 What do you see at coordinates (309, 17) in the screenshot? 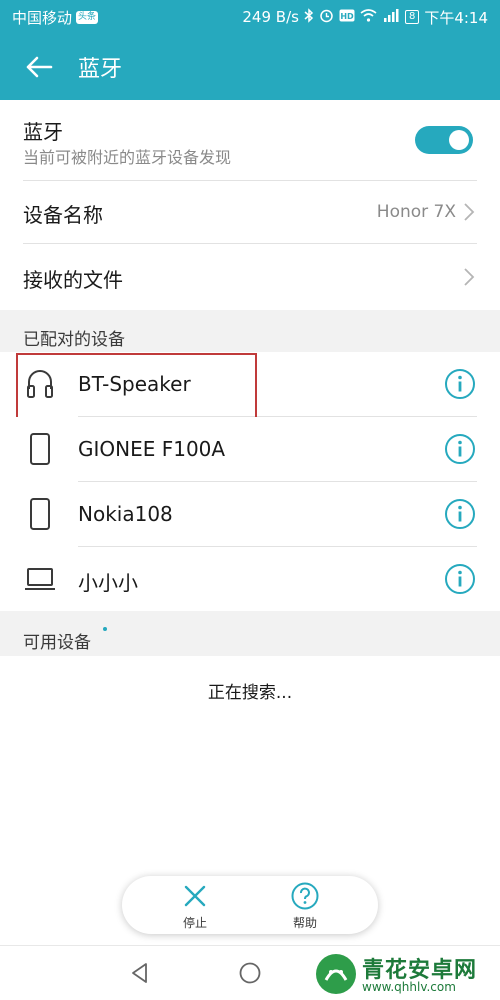
I see `bluetooth-status-icon` at bounding box center [309, 17].